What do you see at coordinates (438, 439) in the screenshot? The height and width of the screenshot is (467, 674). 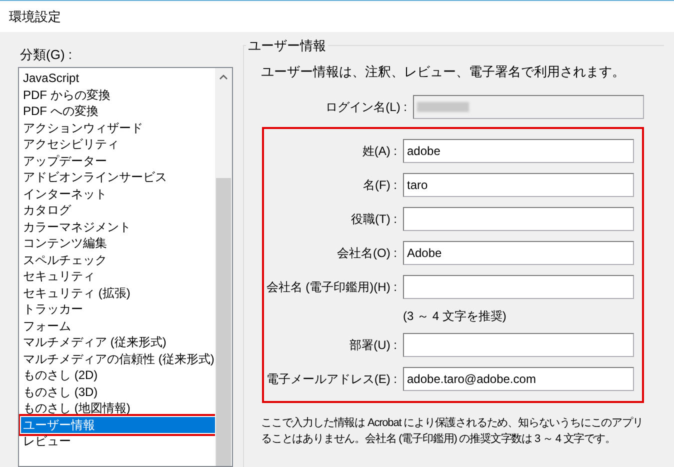 I see `note-text: ることはありません。会社名 (電子印鑑用) の推奨文字数は 3 ～ 4 文字です。` at bounding box center [438, 439].